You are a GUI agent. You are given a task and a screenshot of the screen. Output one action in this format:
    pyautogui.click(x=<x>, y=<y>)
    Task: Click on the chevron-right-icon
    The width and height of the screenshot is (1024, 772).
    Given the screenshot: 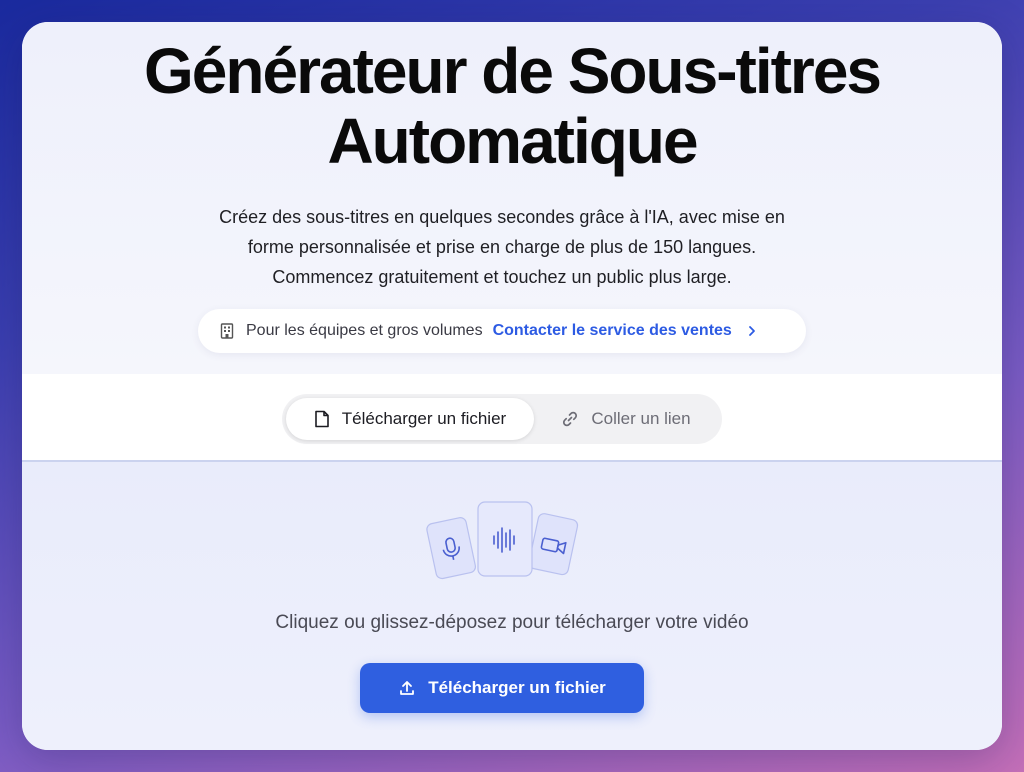 What is the action you would take?
    pyautogui.click(x=751, y=331)
    